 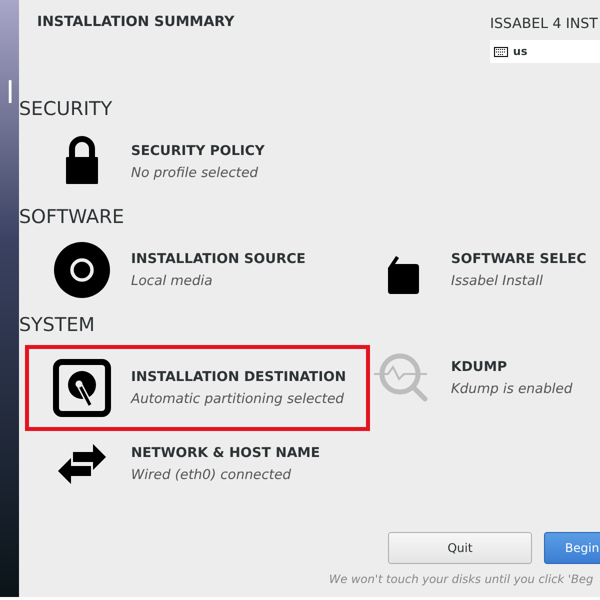 I want to click on spoke-status: Issabel Install, so click(x=497, y=281).